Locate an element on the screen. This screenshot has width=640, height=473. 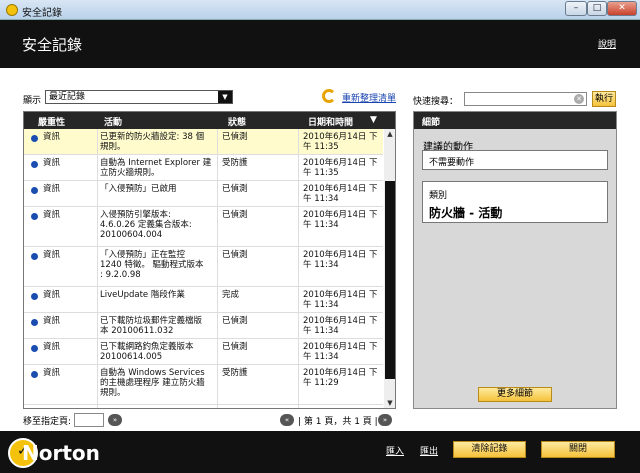
search-label: 快速搜尋： is located at coordinates (436, 102).